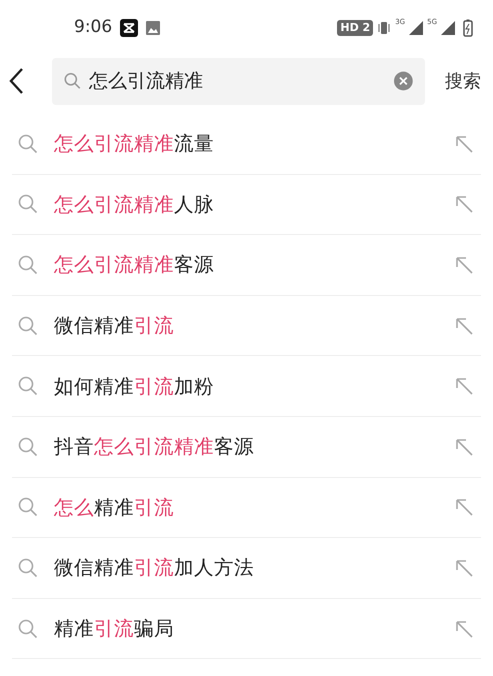 The image size is (493, 676). Describe the element at coordinates (246, 205) in the screenshot. I see `suggestion-item: 怎么引流精准人脉` at that location.